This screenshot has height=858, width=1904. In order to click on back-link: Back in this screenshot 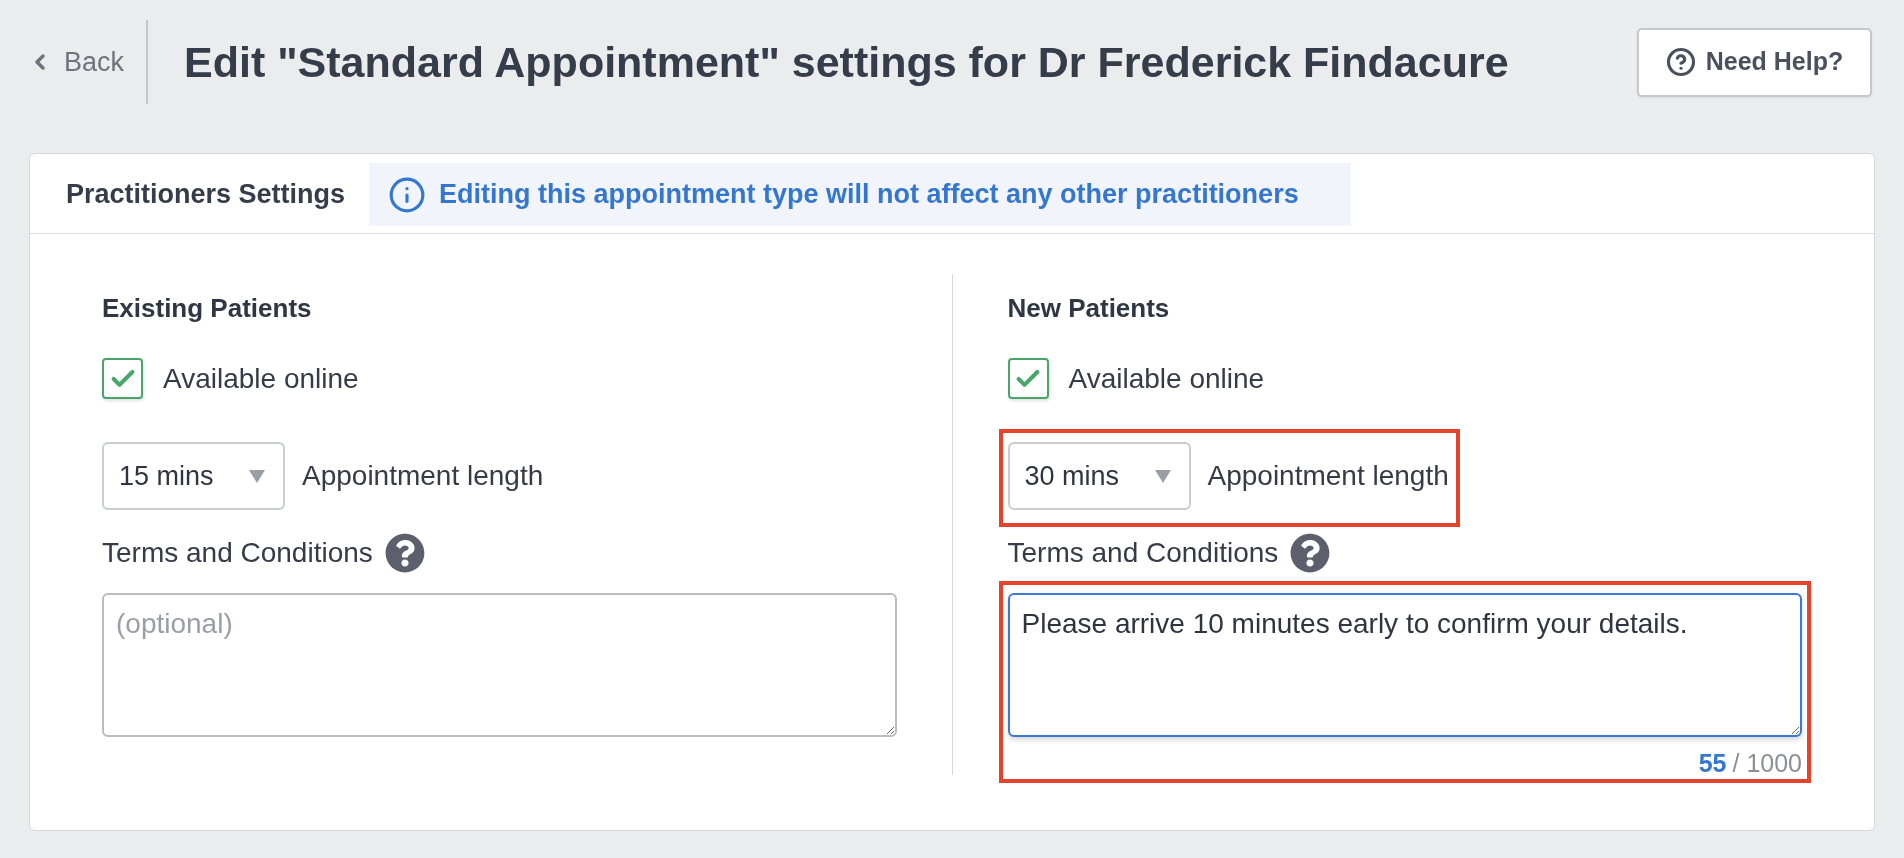, I will do `click(76, 62)`.